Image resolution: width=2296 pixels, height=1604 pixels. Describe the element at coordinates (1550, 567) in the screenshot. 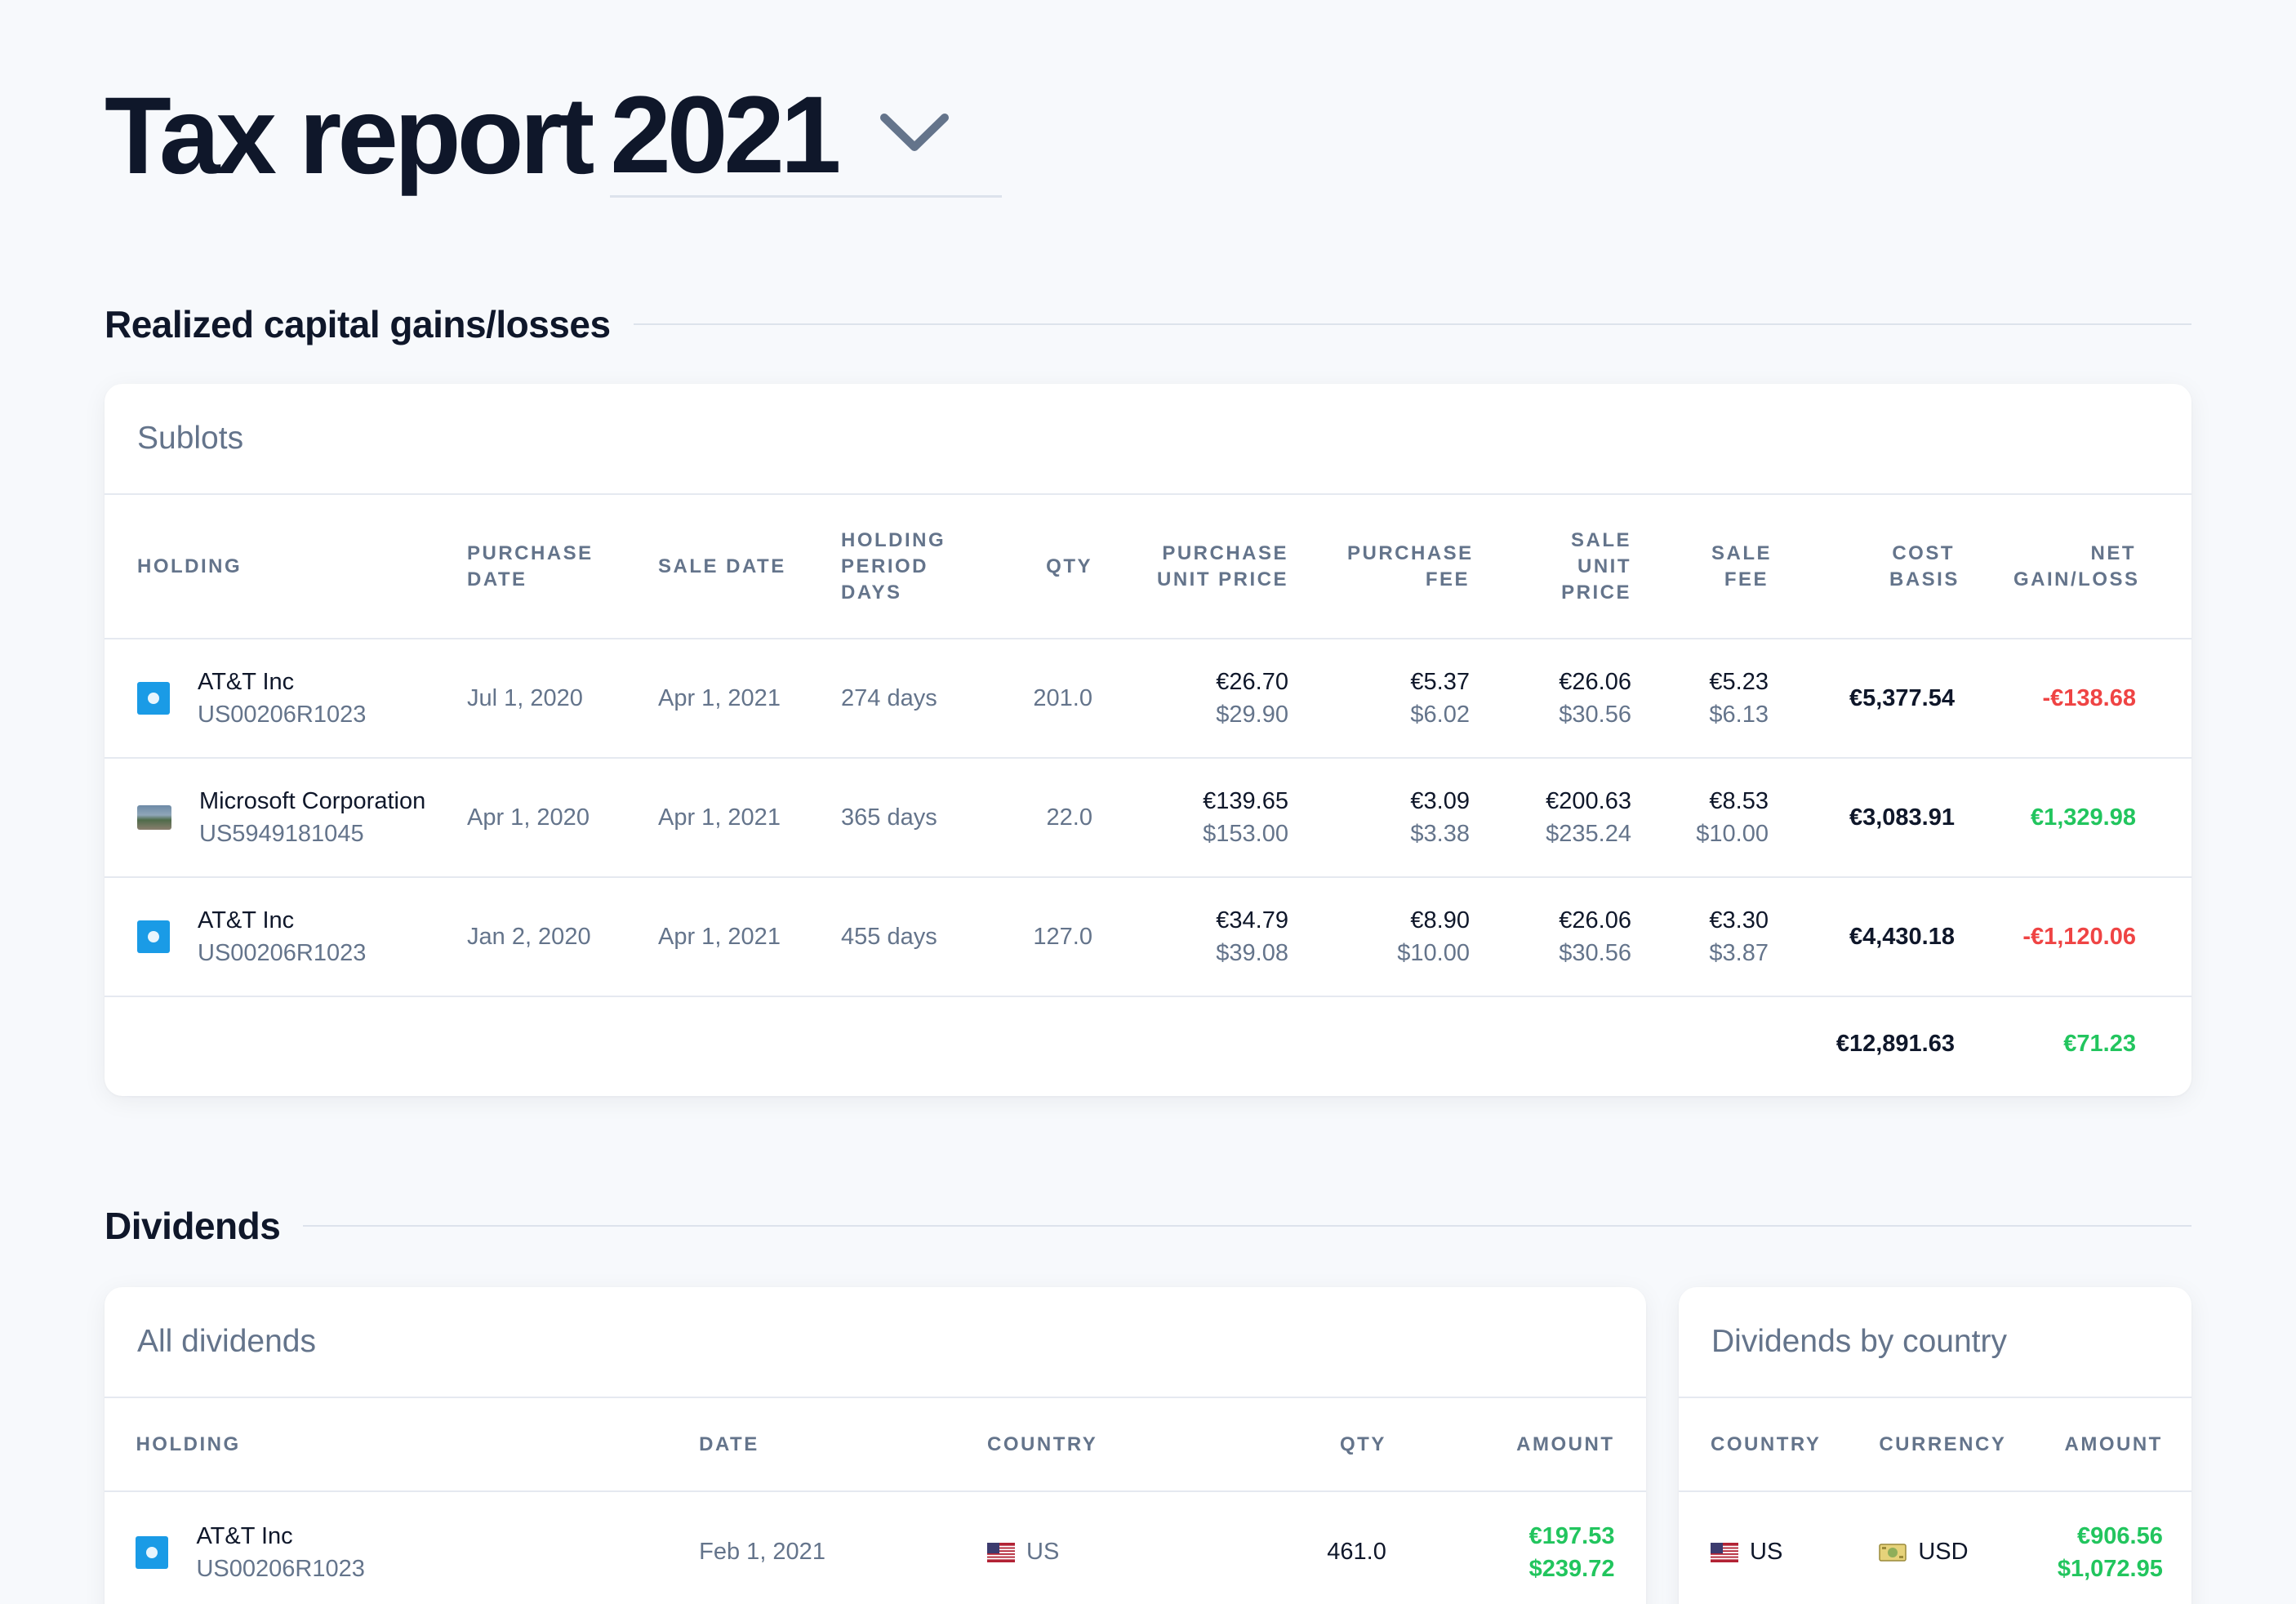

I see `col-sale-unit-price: SALE UNIT PRICE` at that location.